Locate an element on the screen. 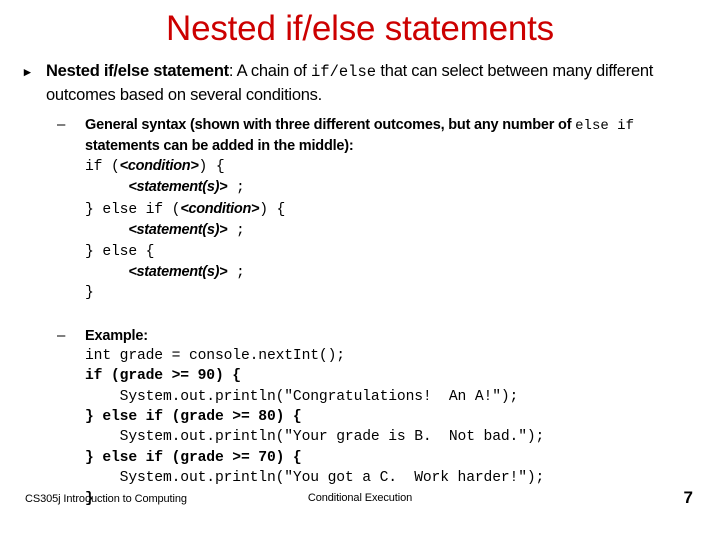 This screenshot has width=720, height=540. footer-page-number: 7 is located at coordinates (688, 497).